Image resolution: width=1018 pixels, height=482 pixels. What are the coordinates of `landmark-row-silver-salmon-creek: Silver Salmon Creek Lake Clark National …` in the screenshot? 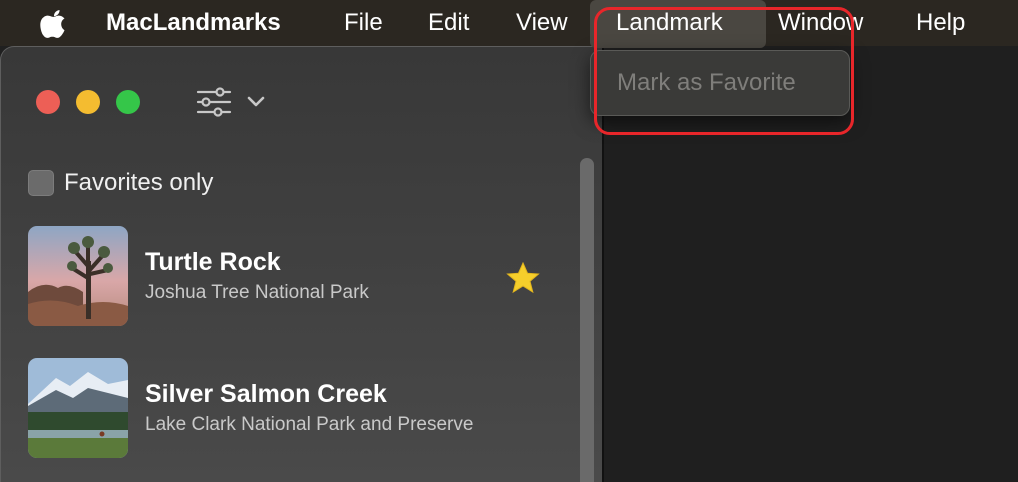 It's located at (293, 408).